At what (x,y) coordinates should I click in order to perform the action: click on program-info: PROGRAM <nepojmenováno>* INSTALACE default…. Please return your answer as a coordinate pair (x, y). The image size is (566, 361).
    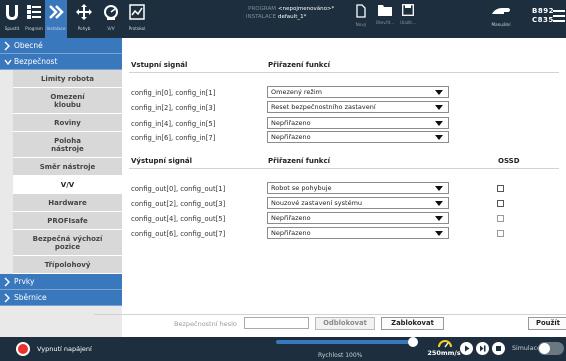
    Looking at the image, I should click on (290, 13).